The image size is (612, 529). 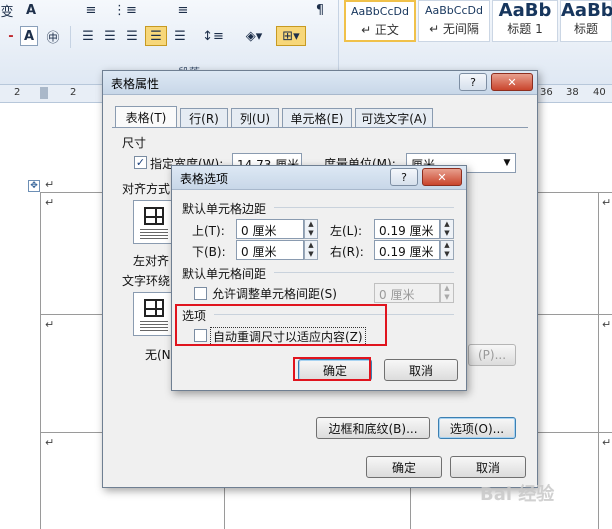 I want to click on allow-spacing-label: 允许调整单元格间距(S), so click(x=274, y=294).